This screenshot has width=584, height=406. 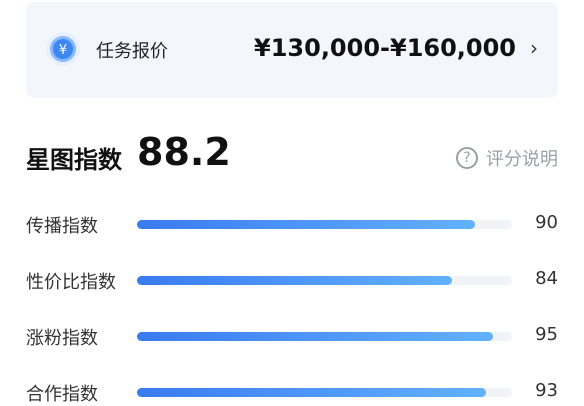 I want to click on yen-coin-icon: ¥, so click(x=63, y=49).